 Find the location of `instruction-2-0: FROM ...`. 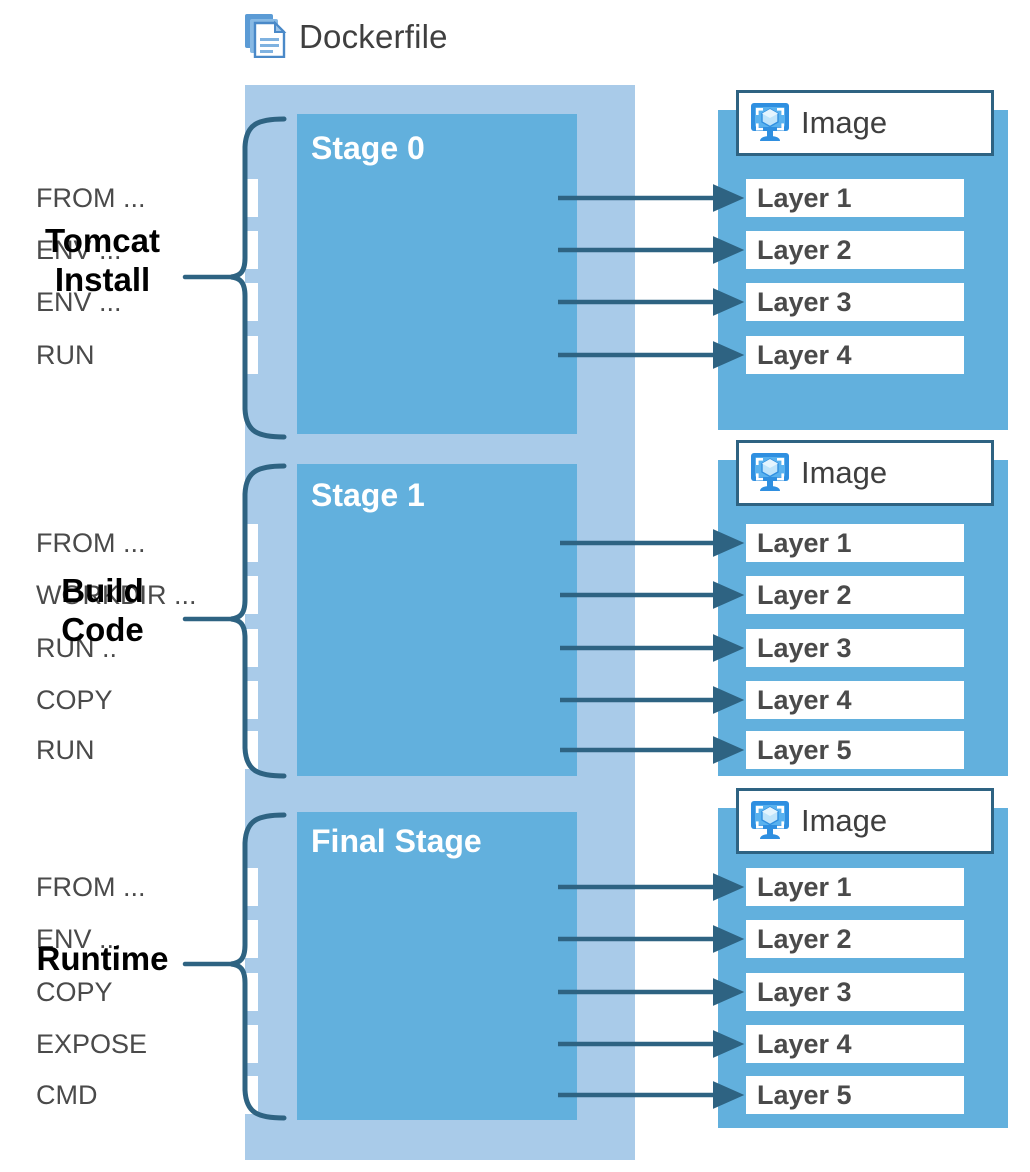

instruction-2-0: FROM ... is located at coordinates (141, 887).